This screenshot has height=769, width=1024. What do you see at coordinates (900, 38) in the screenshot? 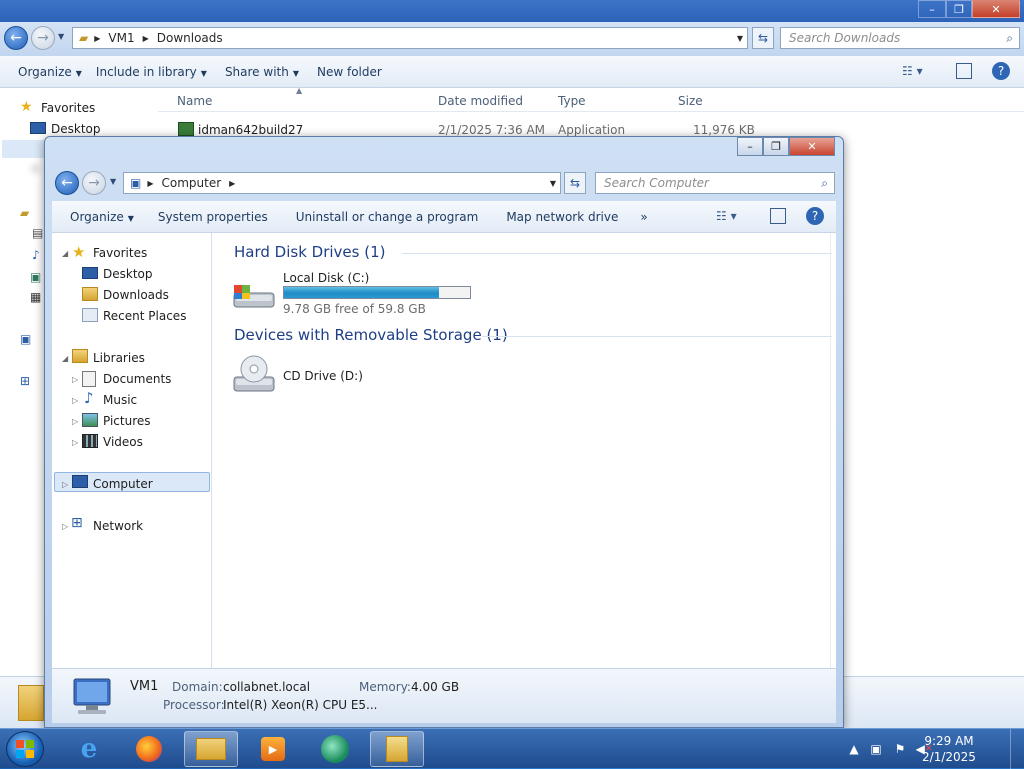
I see `downloads-search-input: Search Downloads ⌕` at bounding box center [900, 38].